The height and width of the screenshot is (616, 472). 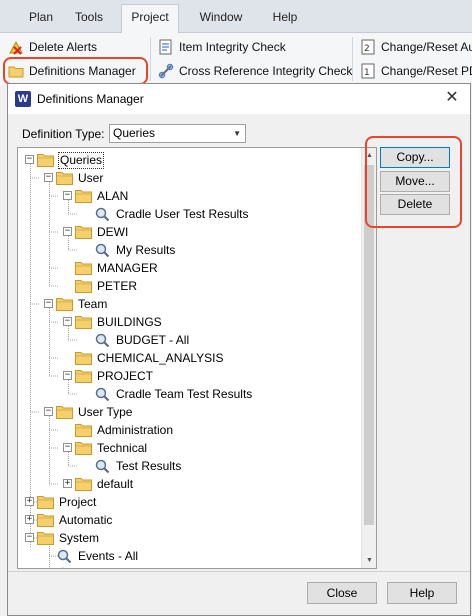 I want to click on tab-window: Window, so click(x=221, y=17).